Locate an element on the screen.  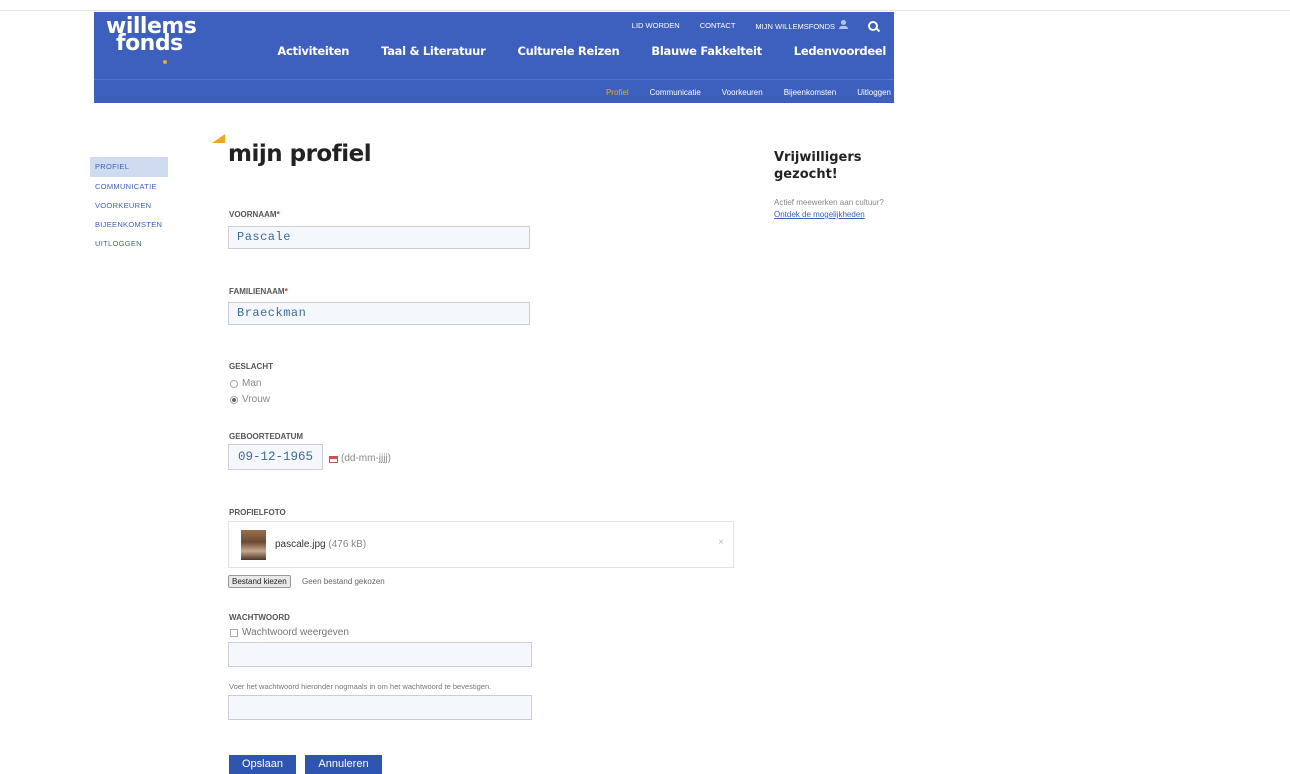
familienaam-input: Braeckman is located at coordinates (379, 313).